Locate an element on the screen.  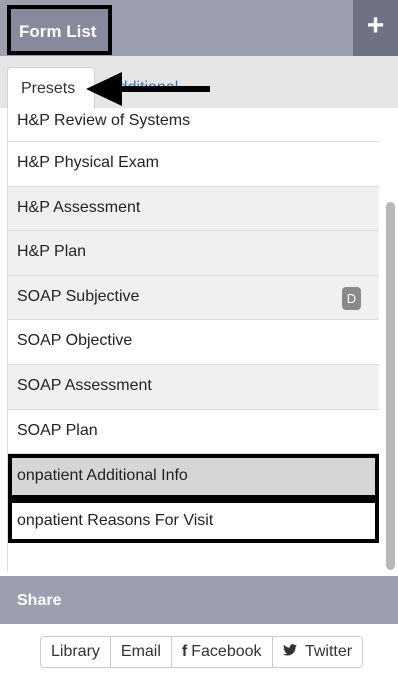
list-item: SOAP Subjective D is located at coordinates (193, 298).